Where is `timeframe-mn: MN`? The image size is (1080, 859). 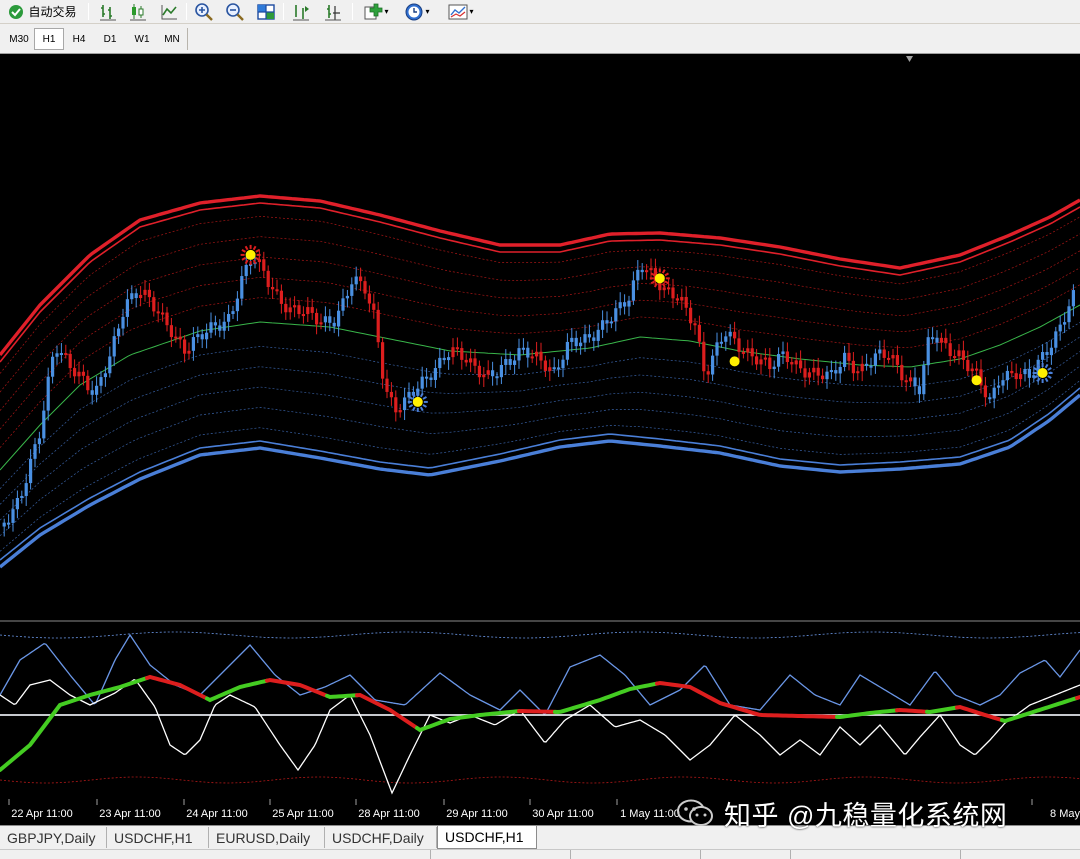
timeframe-mn: MN is located at coordinates (172, 39).